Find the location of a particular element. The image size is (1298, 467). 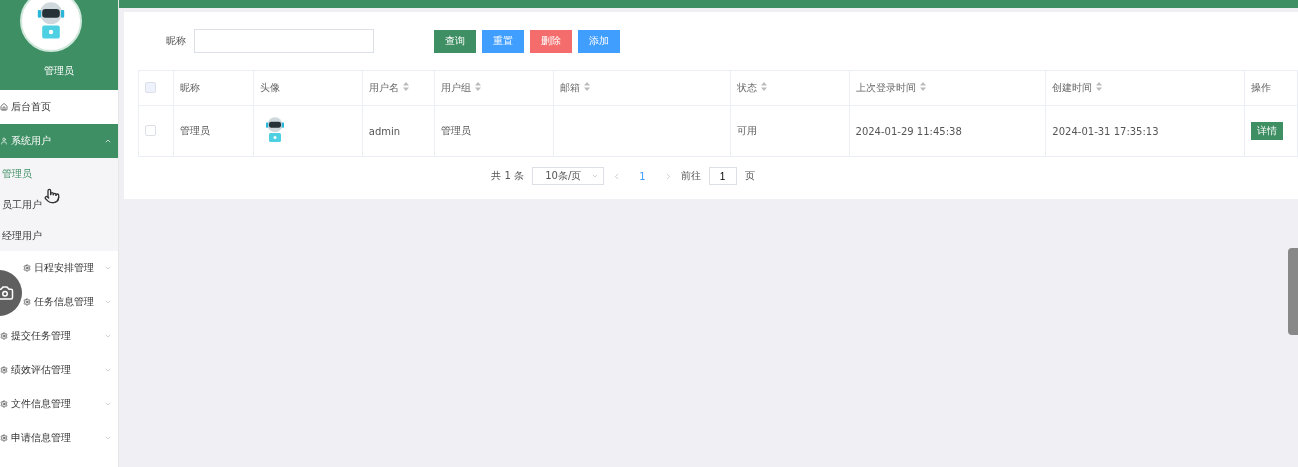

submenu-item: 员工用户 is located at coordinates (59, 204).